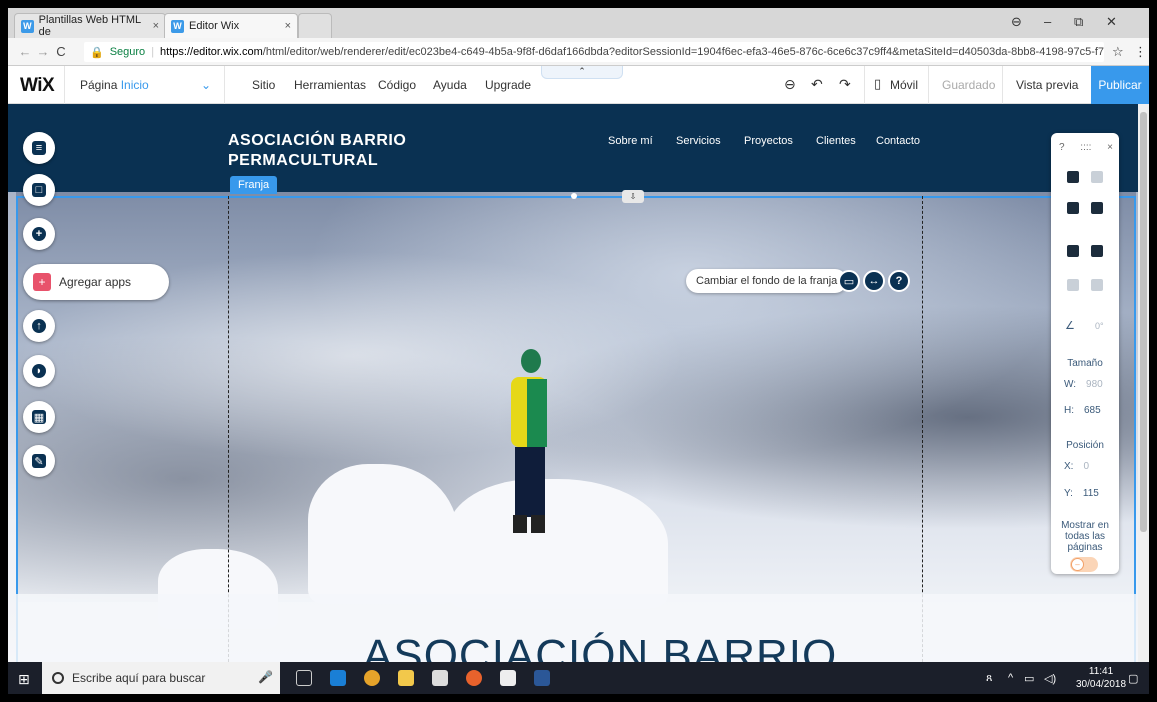 This screenshot has width=1157, height=702. What do you see at coordinates (574, 196) in the screenshot?
I see `strip-resize-handle` at bounding box center [574, 196].